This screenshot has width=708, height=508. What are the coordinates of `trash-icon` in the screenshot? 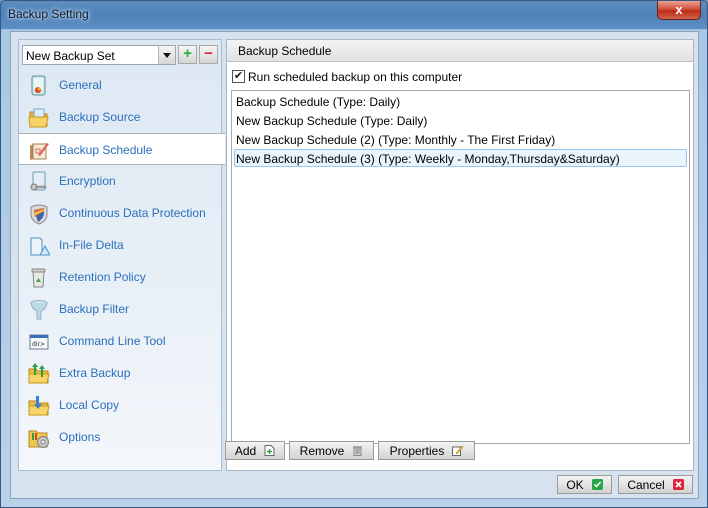 It's located at (358, 451).